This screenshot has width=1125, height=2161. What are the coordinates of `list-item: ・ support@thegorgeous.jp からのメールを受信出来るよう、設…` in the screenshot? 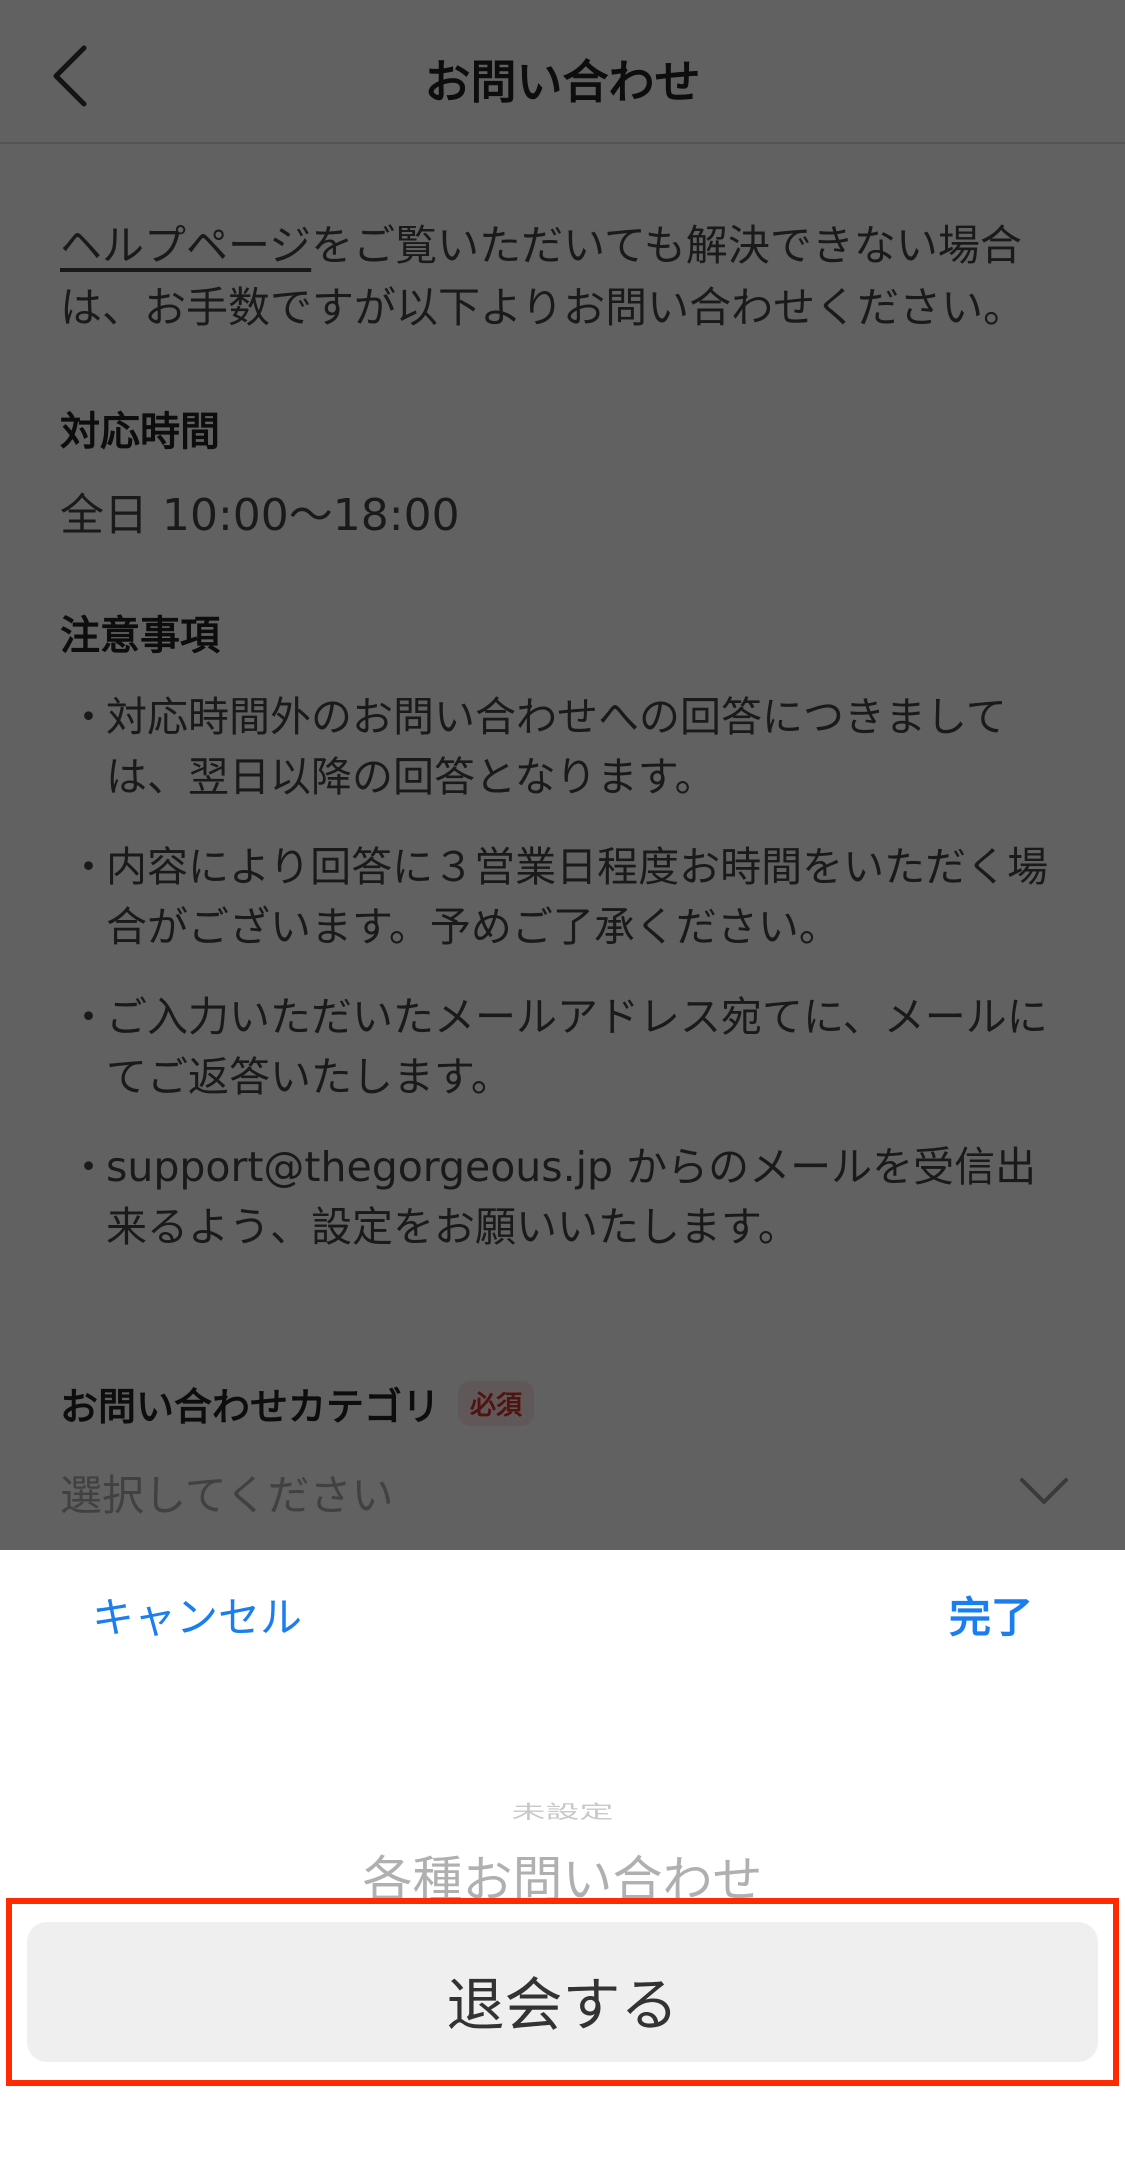 It's located at (565, 1197).